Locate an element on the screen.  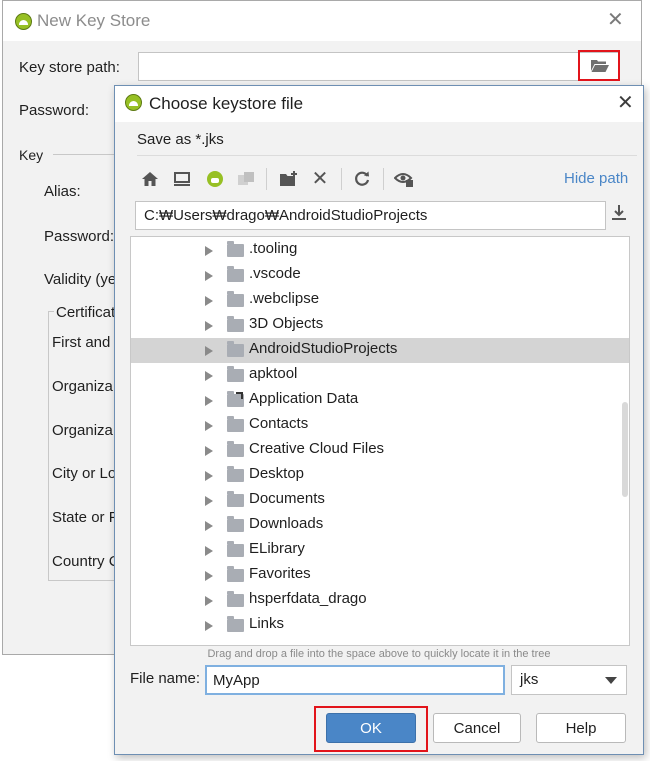
tree-row: AndroidStudioProjects is located at coordinates (380, 350).